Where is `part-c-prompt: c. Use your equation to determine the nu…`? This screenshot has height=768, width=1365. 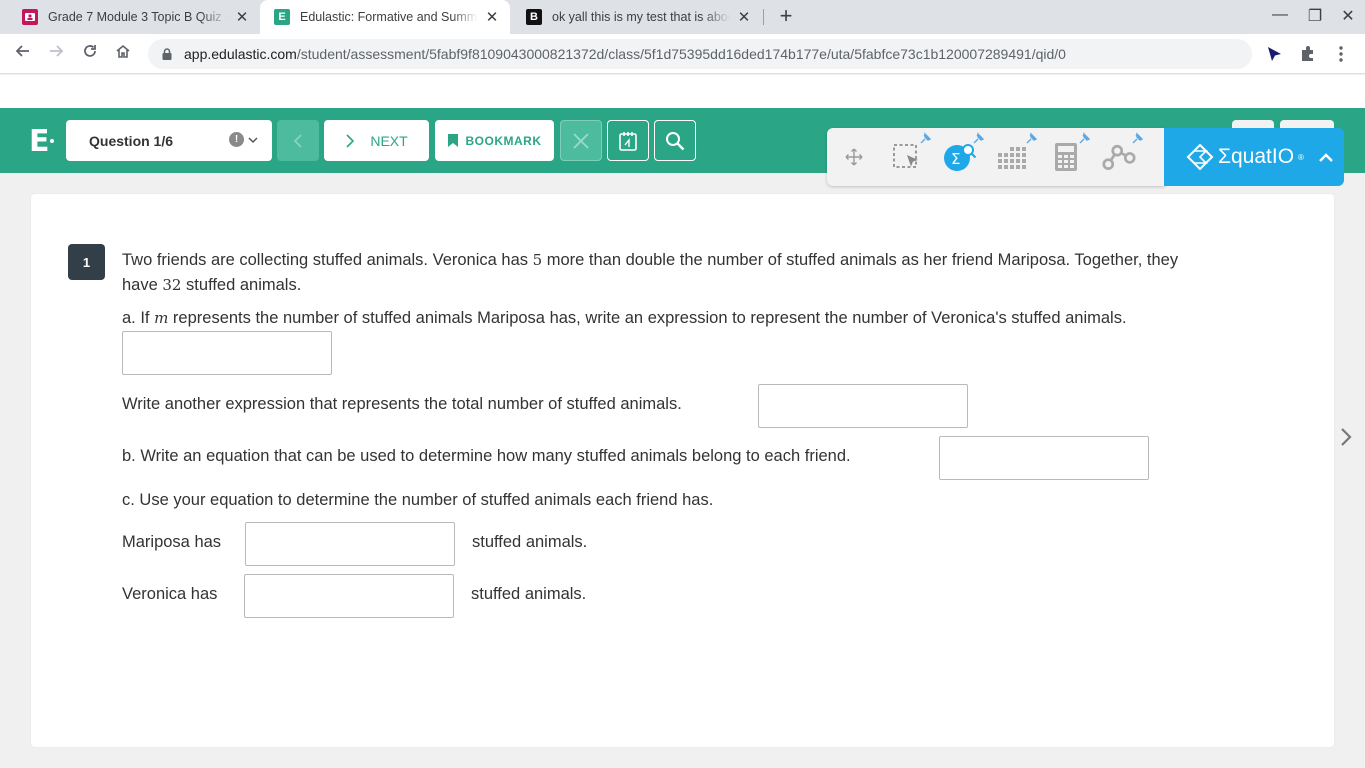 part-c-prompt: c. Use your equation to determine the nu… is located at coordinates (418, 500).